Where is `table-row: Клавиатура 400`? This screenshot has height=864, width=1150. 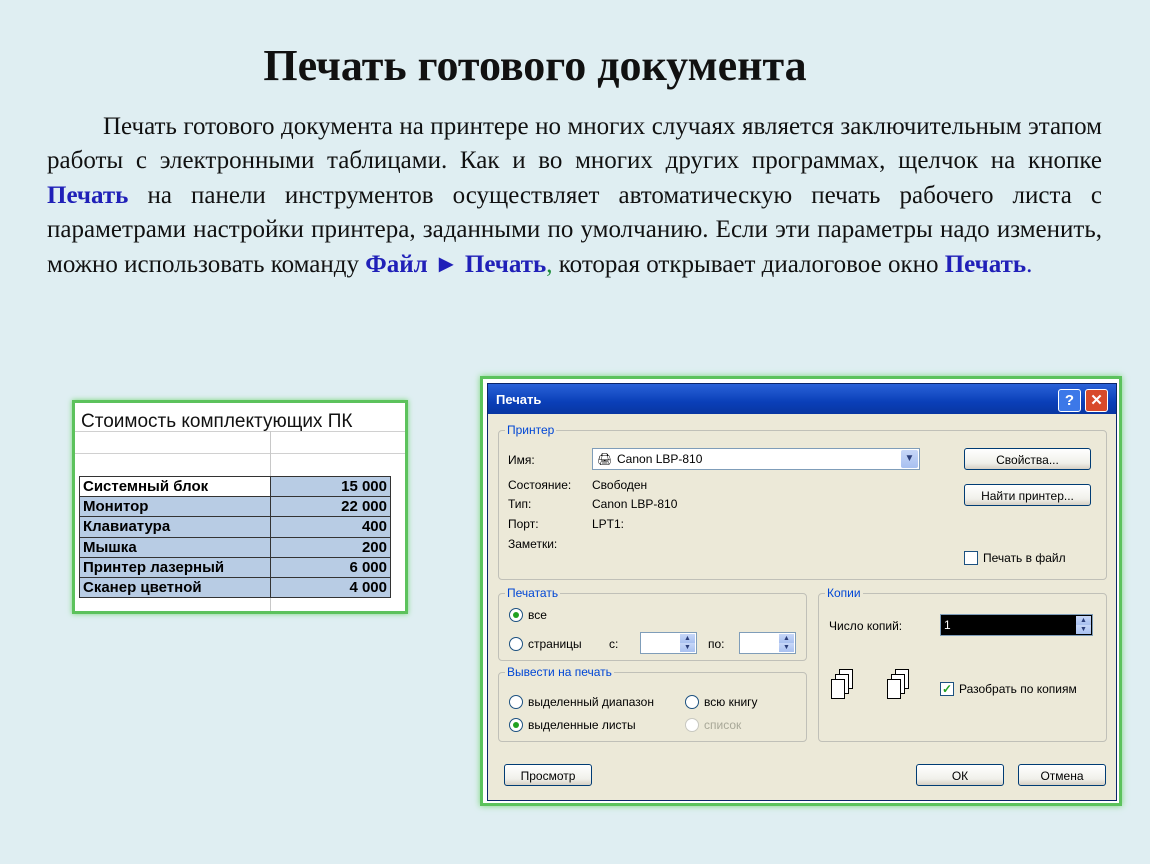 table-row: Клавиатура 400 is located at coordinates (235, 527).